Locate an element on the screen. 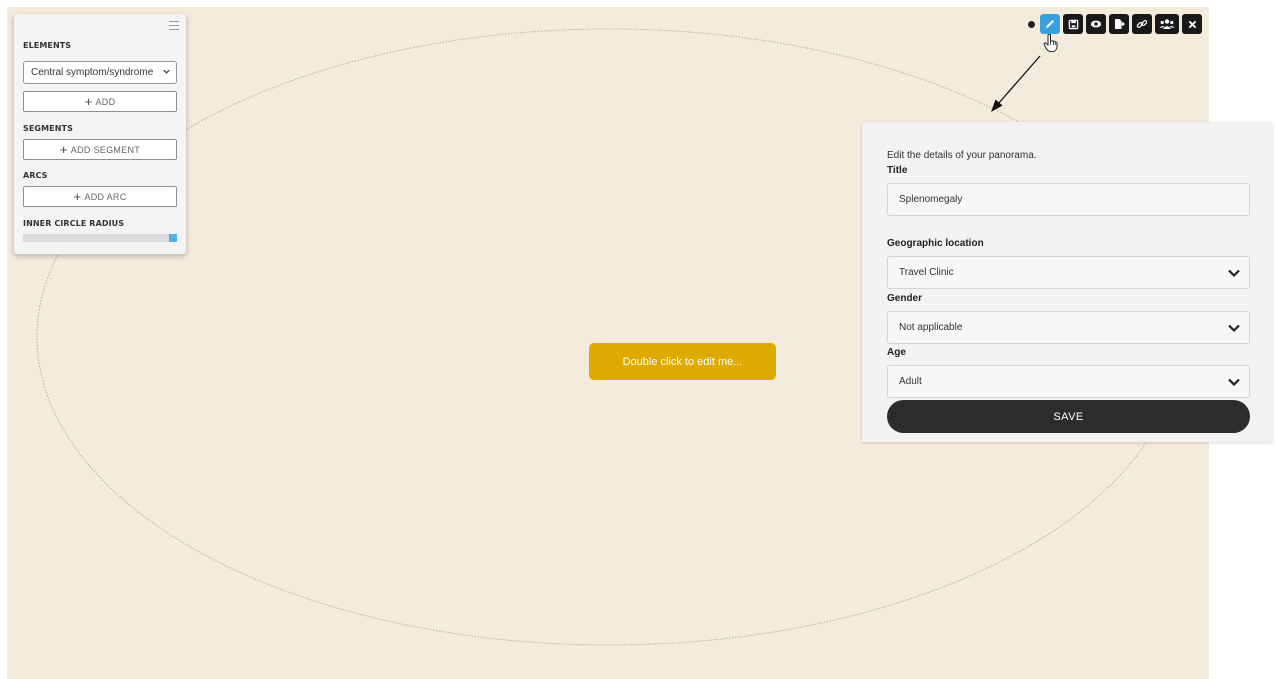 This screenshot has width=1275, height=679. title-input: Splenomegaly is located at coordinates (1068, 199).